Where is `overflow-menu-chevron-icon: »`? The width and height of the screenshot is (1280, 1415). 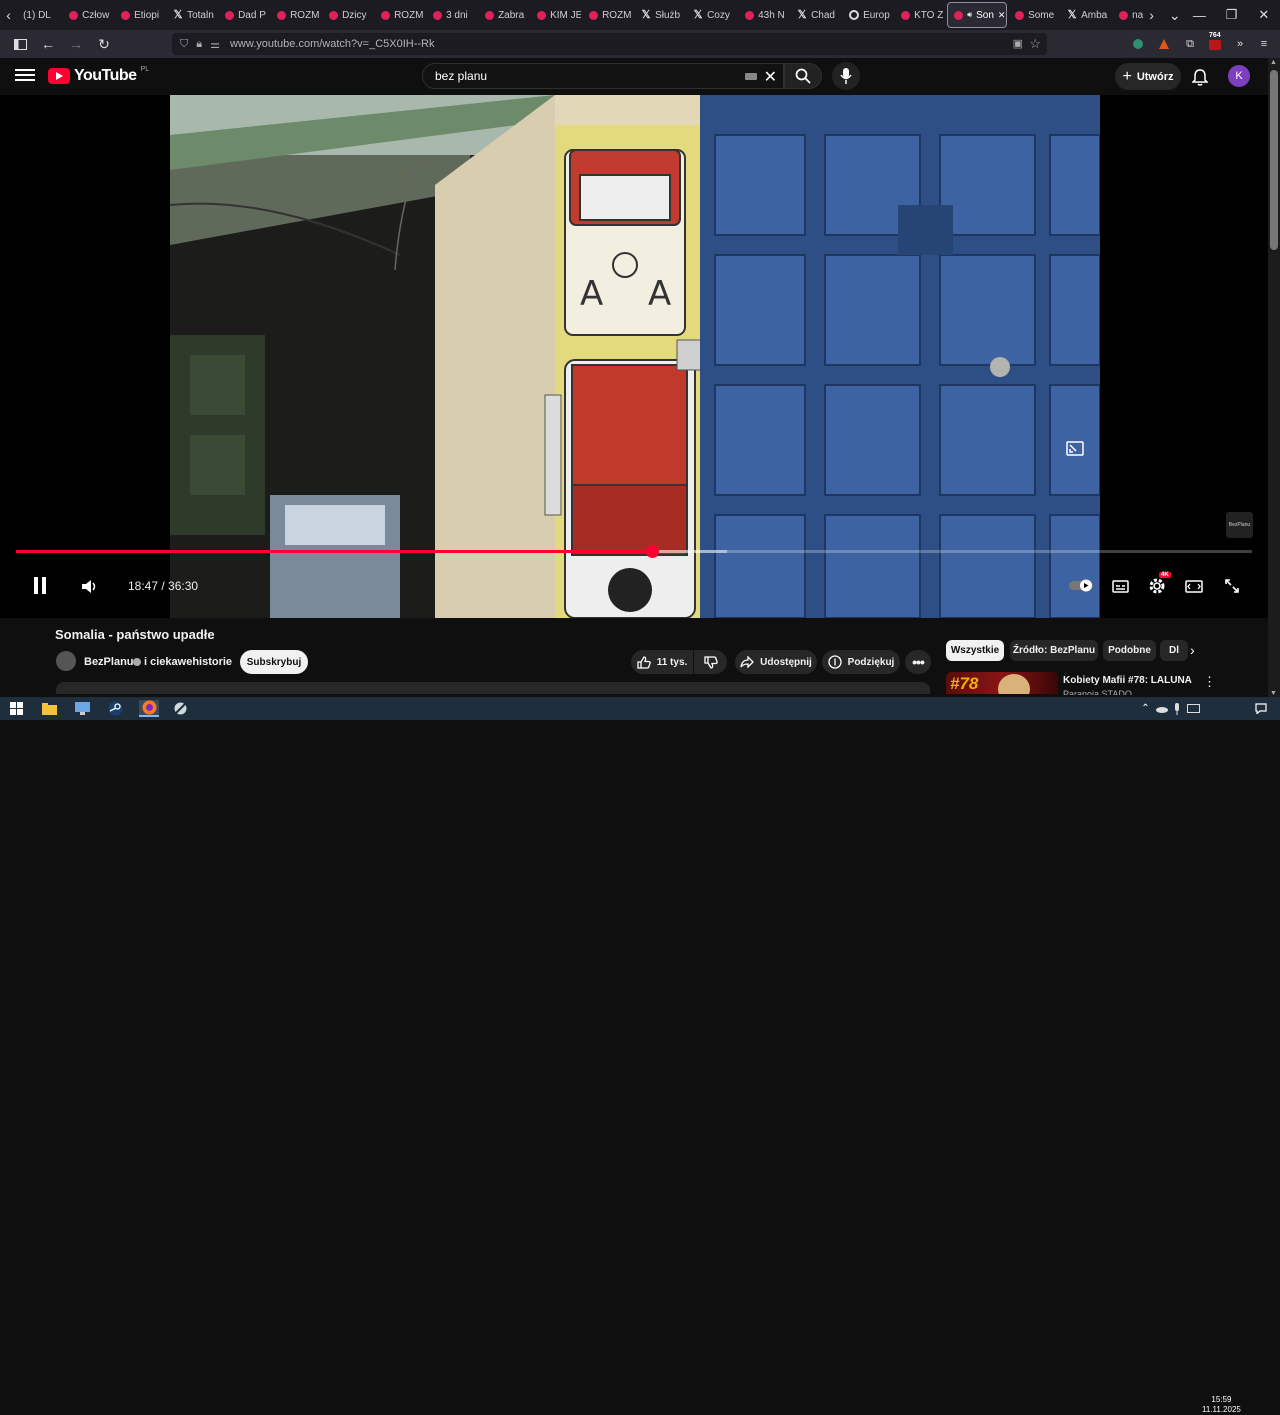 overflow-menu-chevron-icon: » is located at coordinates (1240, 44).